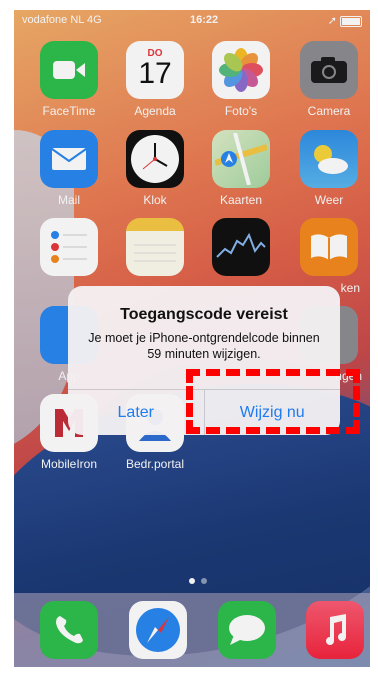 The image size is (378, 677). I want to click on alert-title: Toegangscode vereist, so click(204, 314).